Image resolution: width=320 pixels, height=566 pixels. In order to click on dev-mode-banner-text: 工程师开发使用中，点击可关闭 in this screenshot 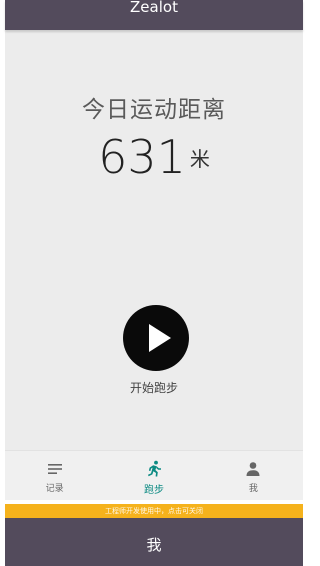, I will do `click(154, 511)`.